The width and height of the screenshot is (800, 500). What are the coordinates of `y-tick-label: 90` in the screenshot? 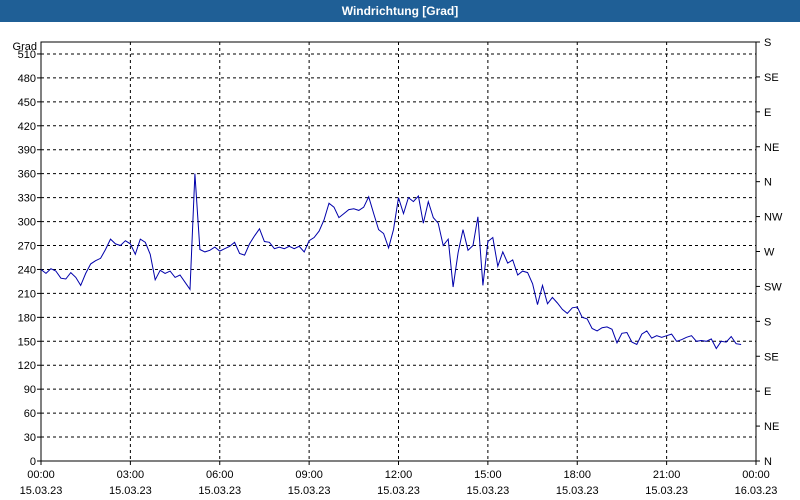 It's located at (30, 390).